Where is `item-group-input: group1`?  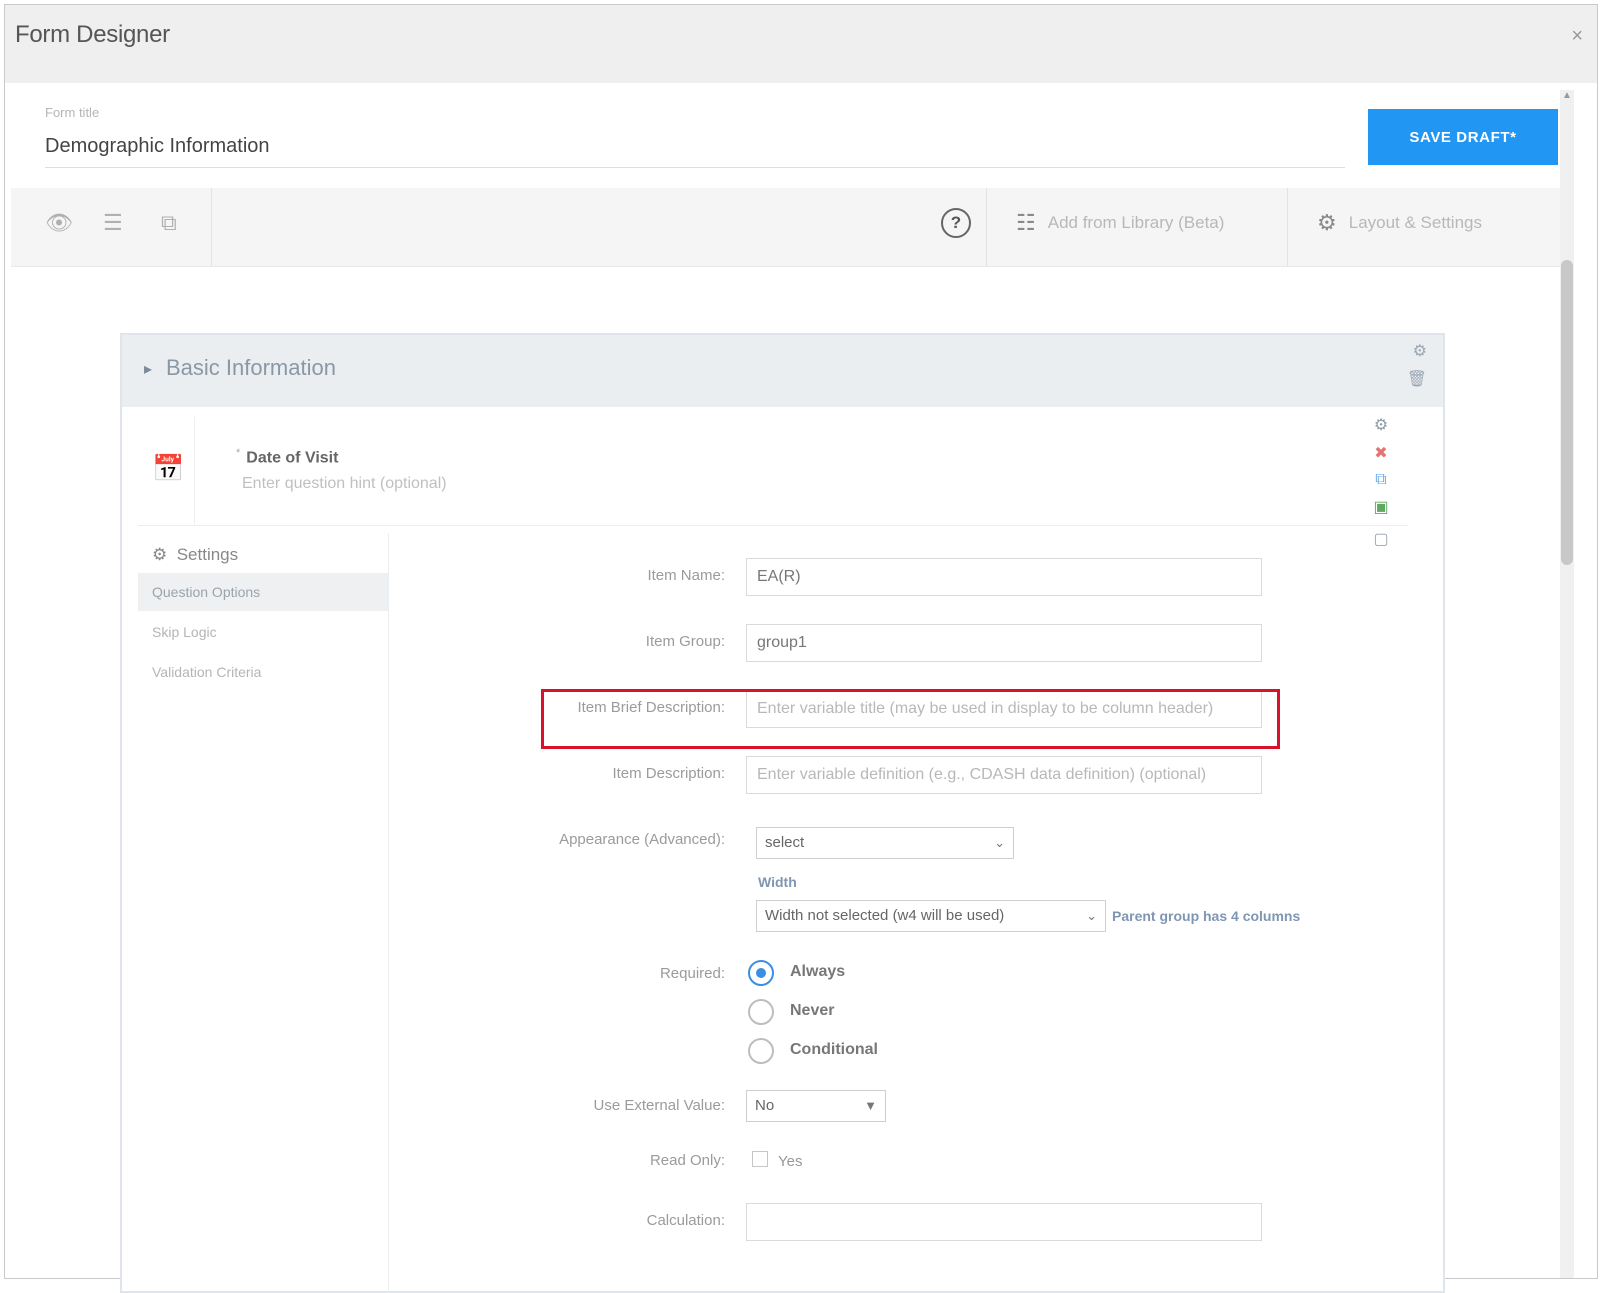 item-group-input: group1 is located at coordinates (1004, 643).